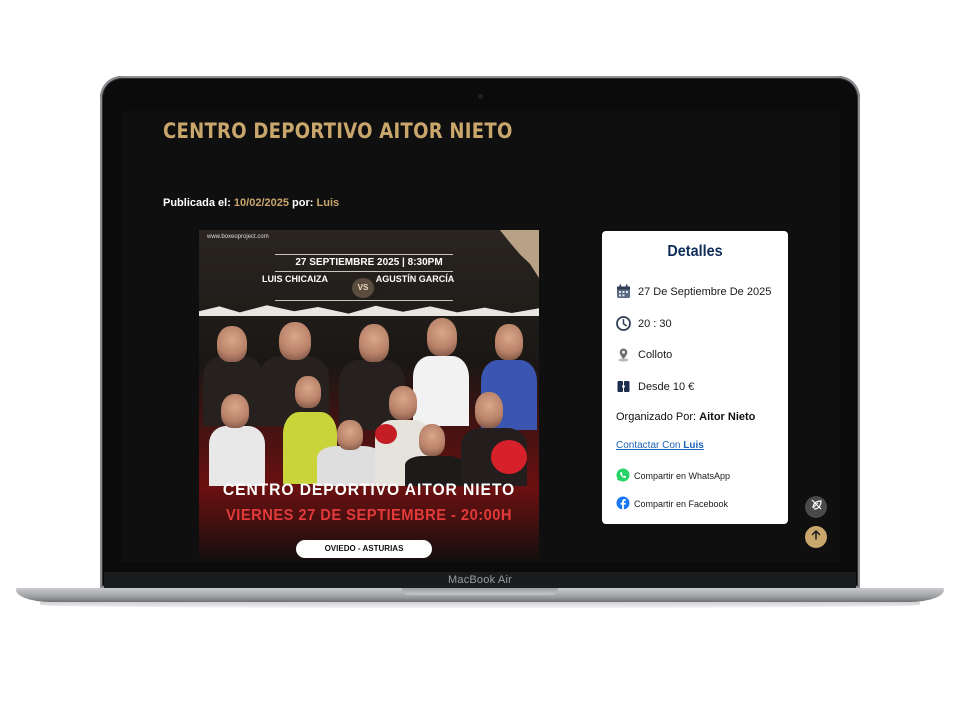 The width and height of the screenshot is (960, 720). Describe the element at coordinates (655, 354) in the screenshot. I see `detail-place: Colloto` at that location.